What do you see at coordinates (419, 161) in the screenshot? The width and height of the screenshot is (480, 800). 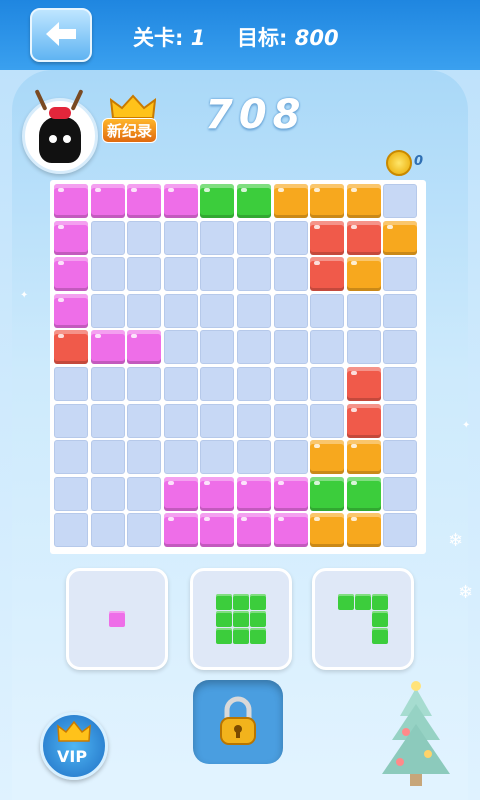 I see `coin-count: 0` at bounding box center [419, 161].